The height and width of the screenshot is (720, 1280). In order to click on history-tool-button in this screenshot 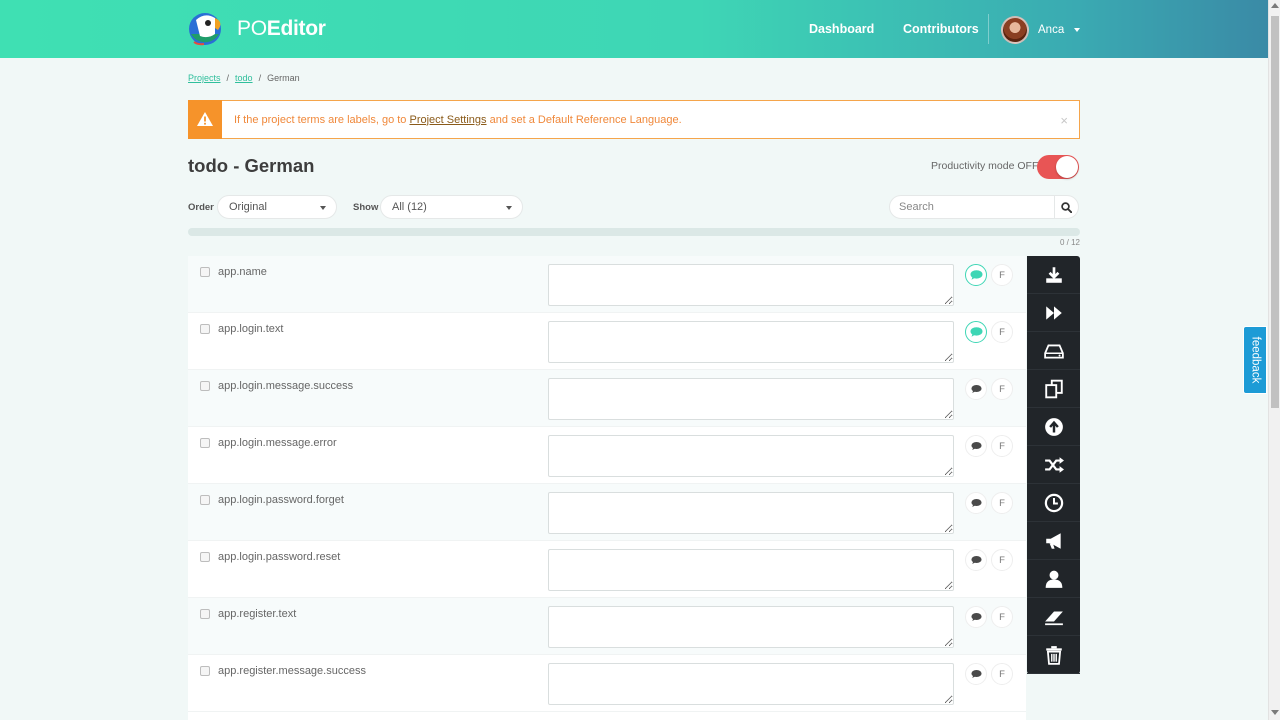, I will do `click(1053, 503)`.